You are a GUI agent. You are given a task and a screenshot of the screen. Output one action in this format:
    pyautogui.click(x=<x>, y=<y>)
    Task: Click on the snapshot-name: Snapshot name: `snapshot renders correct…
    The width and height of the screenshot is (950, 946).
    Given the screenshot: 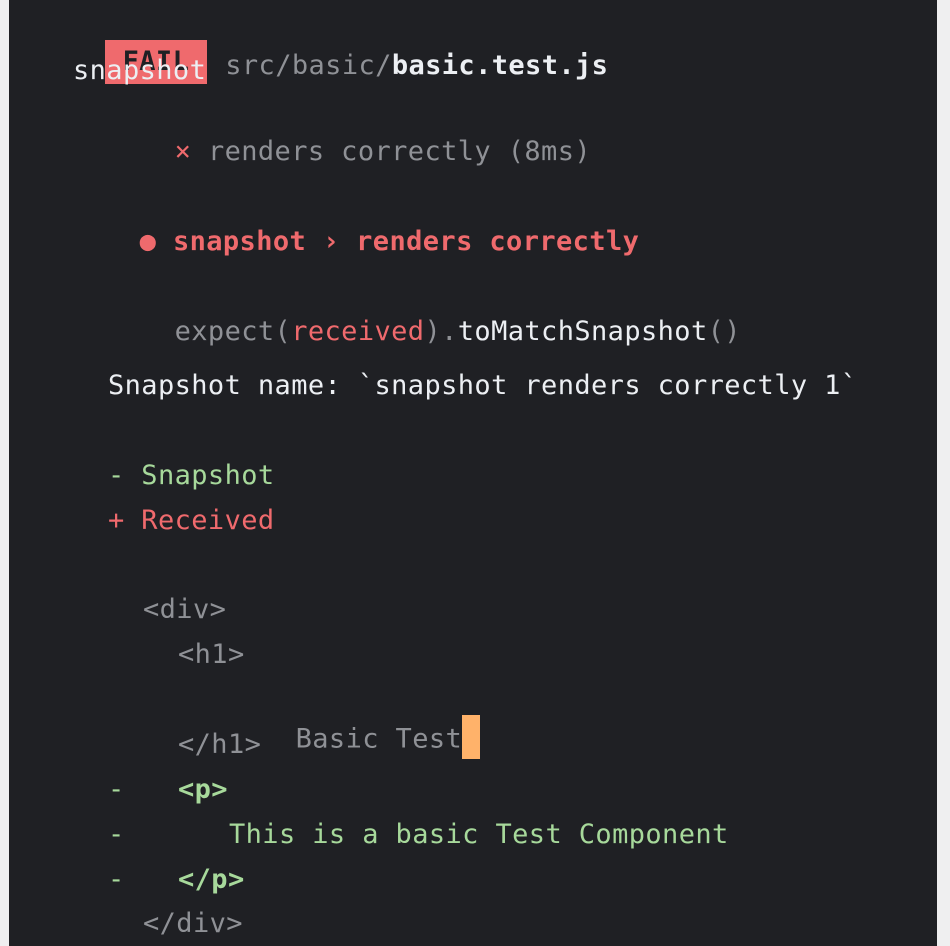 What is the action you would take?
    pyautogui.click(x=483, y=385)
    